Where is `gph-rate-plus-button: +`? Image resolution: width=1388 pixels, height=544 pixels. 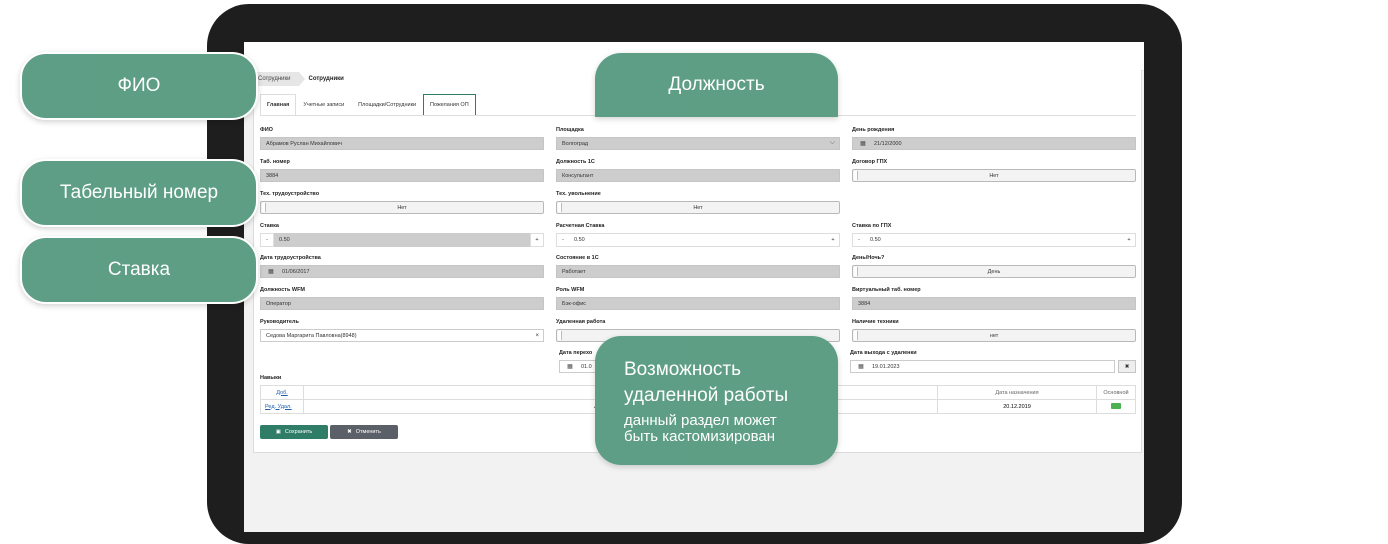
gph-rate-plus-button: + is located at coordinates (1129, 240).